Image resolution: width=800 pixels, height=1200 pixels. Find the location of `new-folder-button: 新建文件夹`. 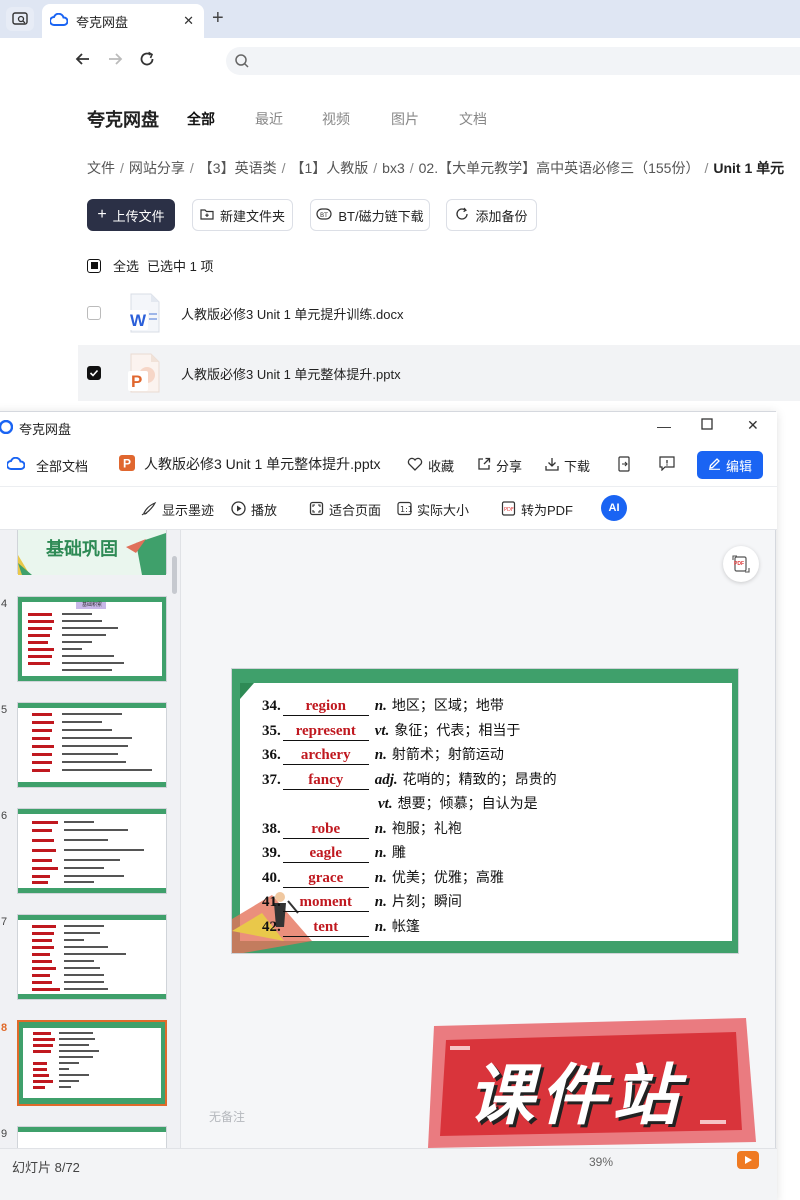

new-folder-button: 新建文件夹 is located at coordinates (242, 215).